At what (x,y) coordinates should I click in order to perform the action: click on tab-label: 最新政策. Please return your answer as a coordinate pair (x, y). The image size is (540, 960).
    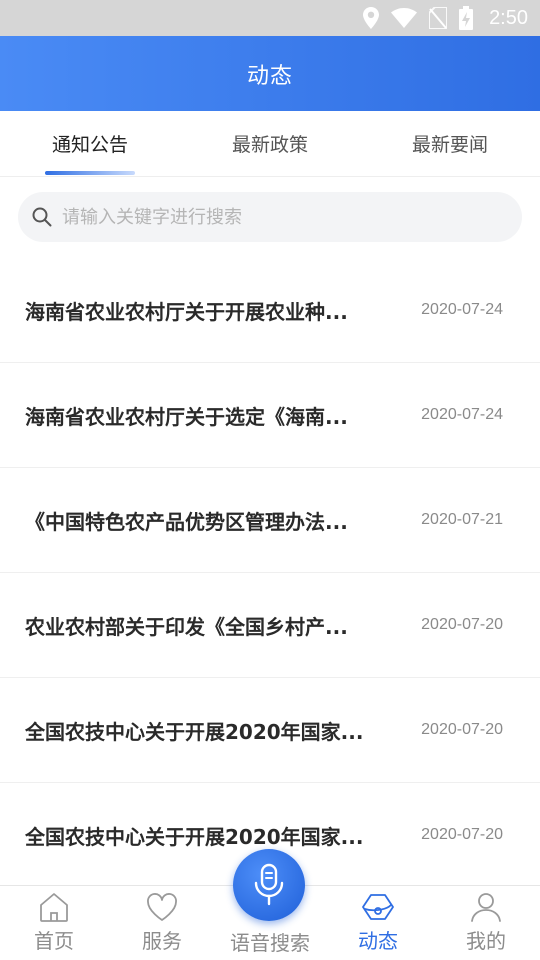
    Looking at the image, I should click on (269, 145).